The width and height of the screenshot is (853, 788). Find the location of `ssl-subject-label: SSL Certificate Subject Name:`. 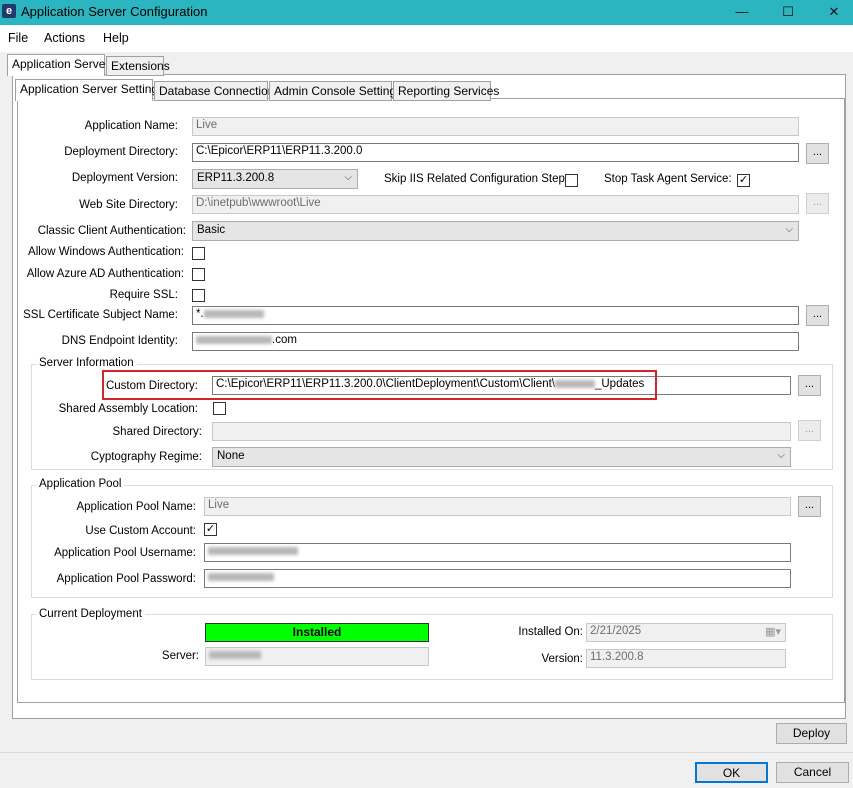

ssl-subject-label: SSL Certificate Subject Name: is located at coordinates (100, 315).